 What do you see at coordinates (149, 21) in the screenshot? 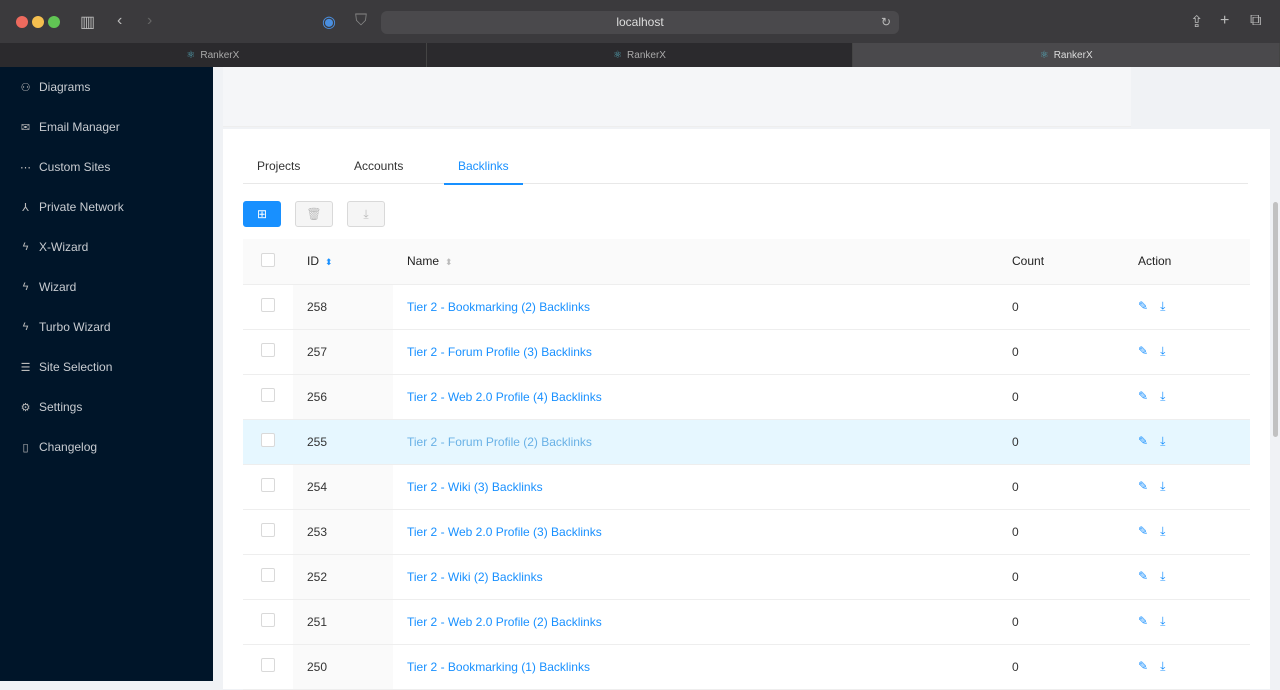
I see `forward-icon: ›` at bounding box center [149, 21].